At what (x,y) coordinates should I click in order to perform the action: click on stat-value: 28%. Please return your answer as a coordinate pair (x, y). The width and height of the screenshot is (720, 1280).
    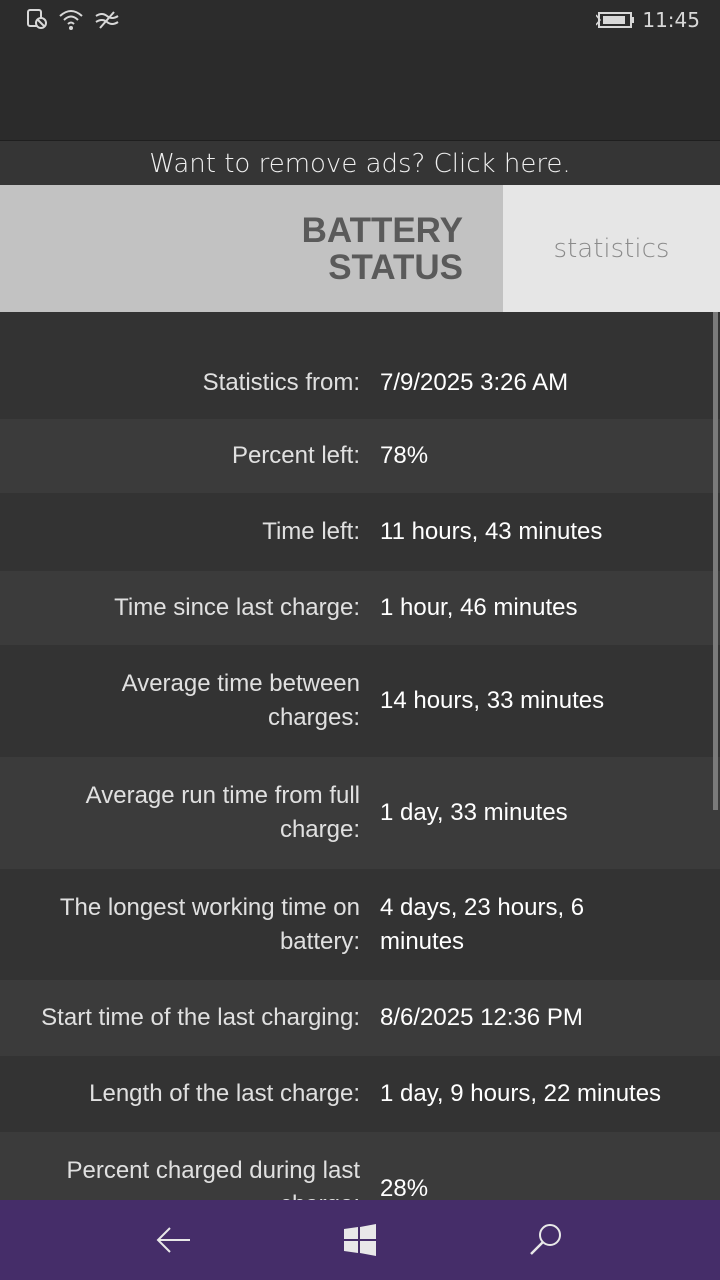
    Looking at the image, I should click on (404, 1187).